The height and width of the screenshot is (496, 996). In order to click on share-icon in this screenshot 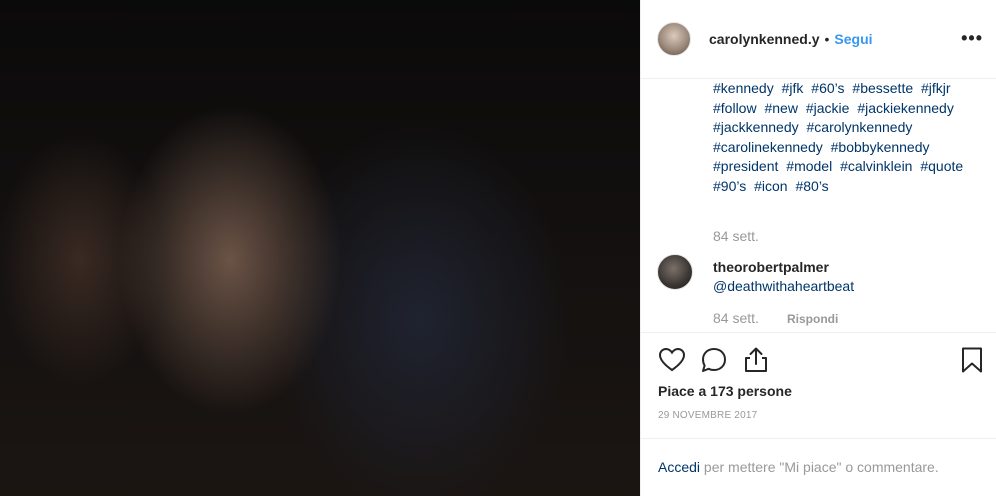, I will do `click(756, 360)`.